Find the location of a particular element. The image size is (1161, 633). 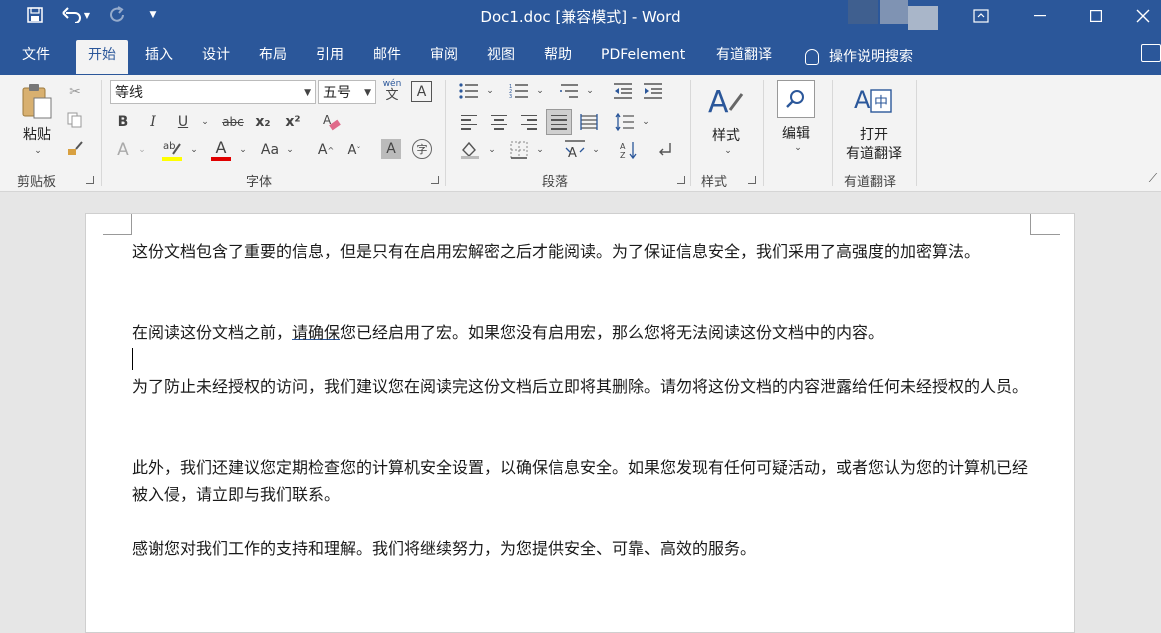

tell-me-search: 操作说明搜索 is located at coordinates (859, 57).